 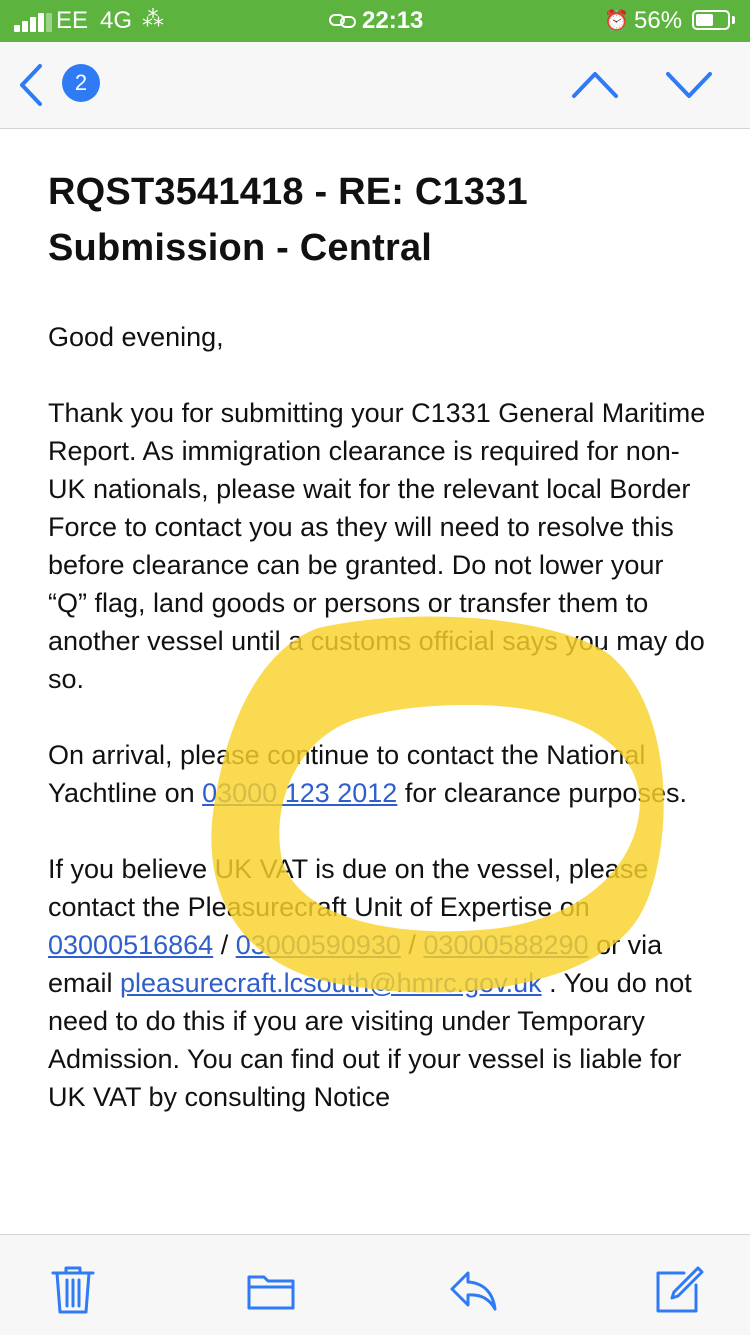 I want to click on battery-percentage: 56%, so click(x=658, y=20).